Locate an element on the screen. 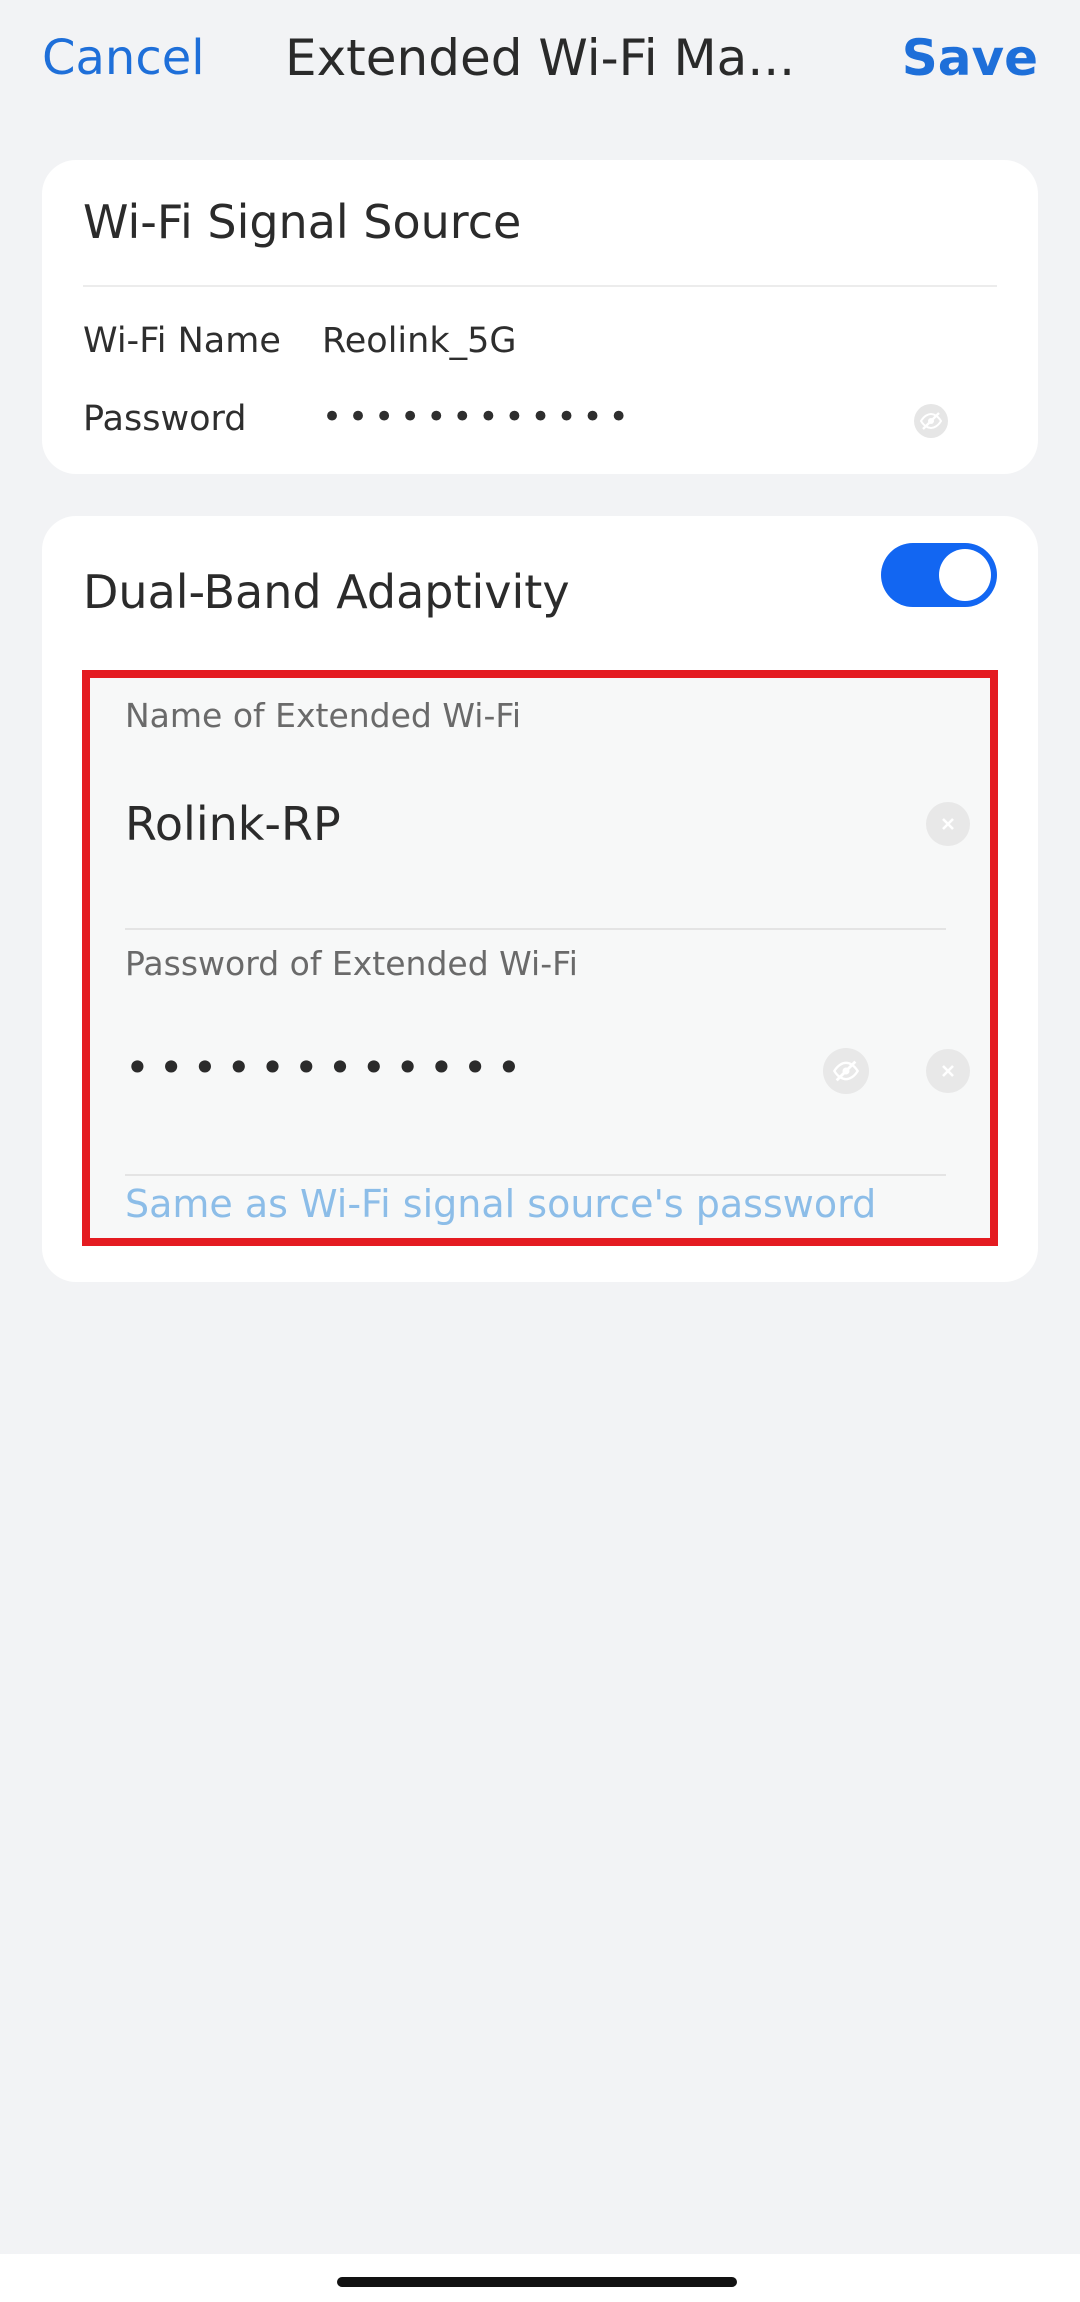  wifi-name-label: Wi-Fi Name is located at coordinates (182, 341).